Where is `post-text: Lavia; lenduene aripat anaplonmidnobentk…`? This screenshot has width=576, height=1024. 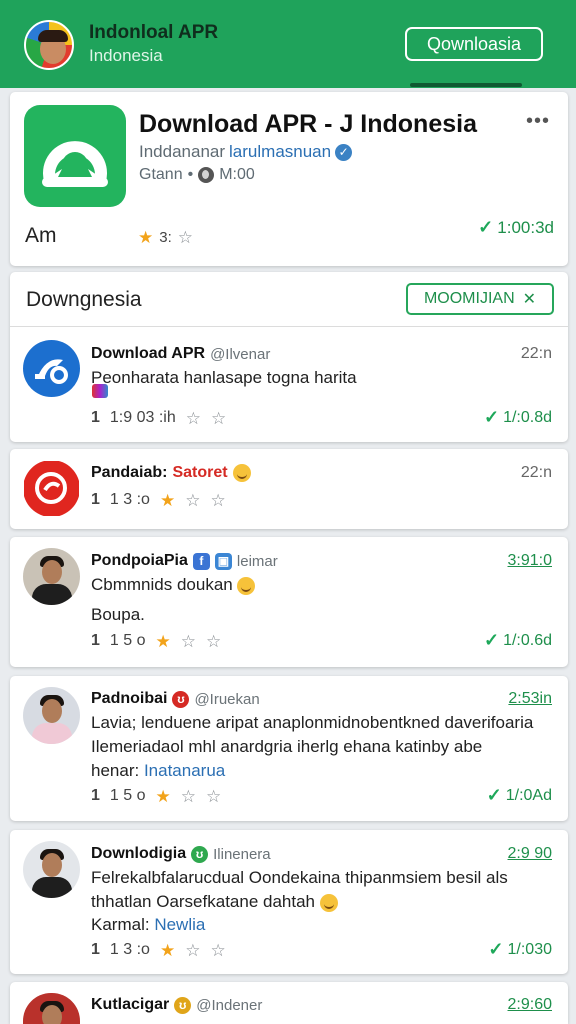 post-text: Lavia; lenduene aripat anaplonmidnobentk… is located at coordinates (312, 734).